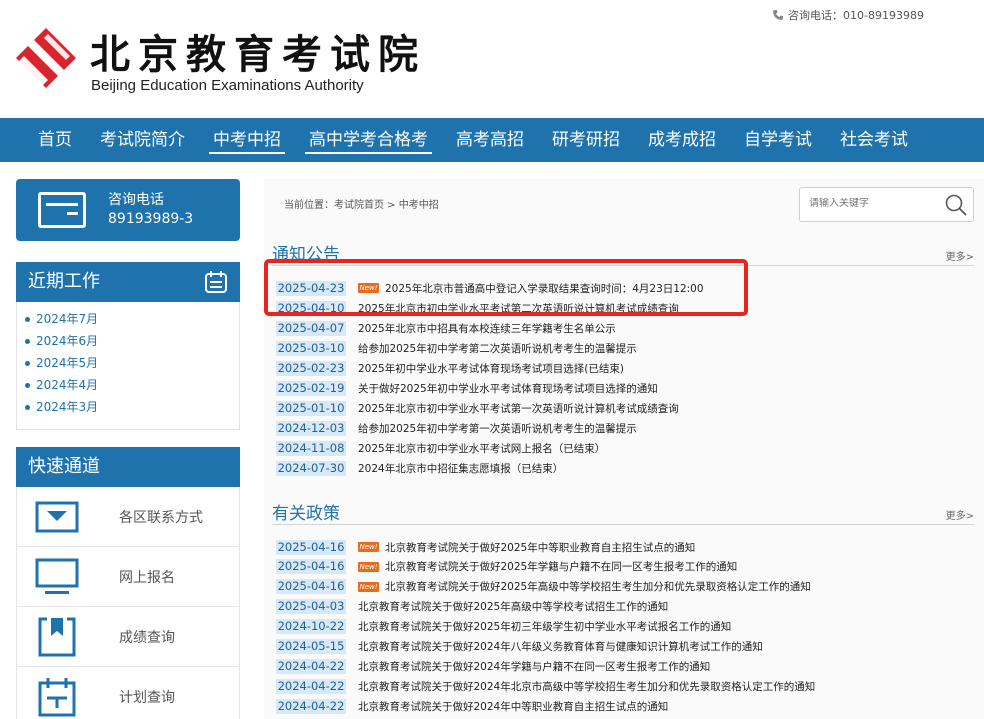 Image resolution: width=984 pixels, height=719 pixels. What do you see at coordinates (227, 85) in the screenshot?
I see `logo-english-name: Beijing Education Examinations Authority` at bounding box center [227, 85].